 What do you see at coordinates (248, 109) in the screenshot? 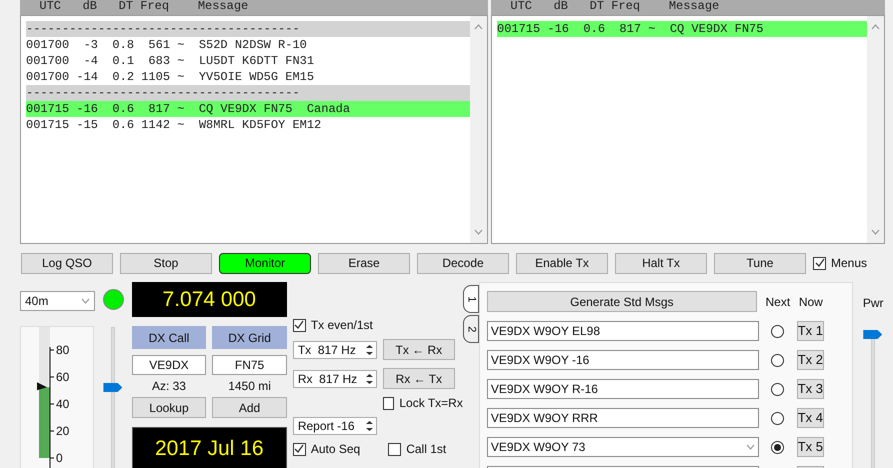
I see `decode-row: 001715 -16 0.6 817 ~ CQ VE9DX FN75 Canada` at bounding box center [248, 109].